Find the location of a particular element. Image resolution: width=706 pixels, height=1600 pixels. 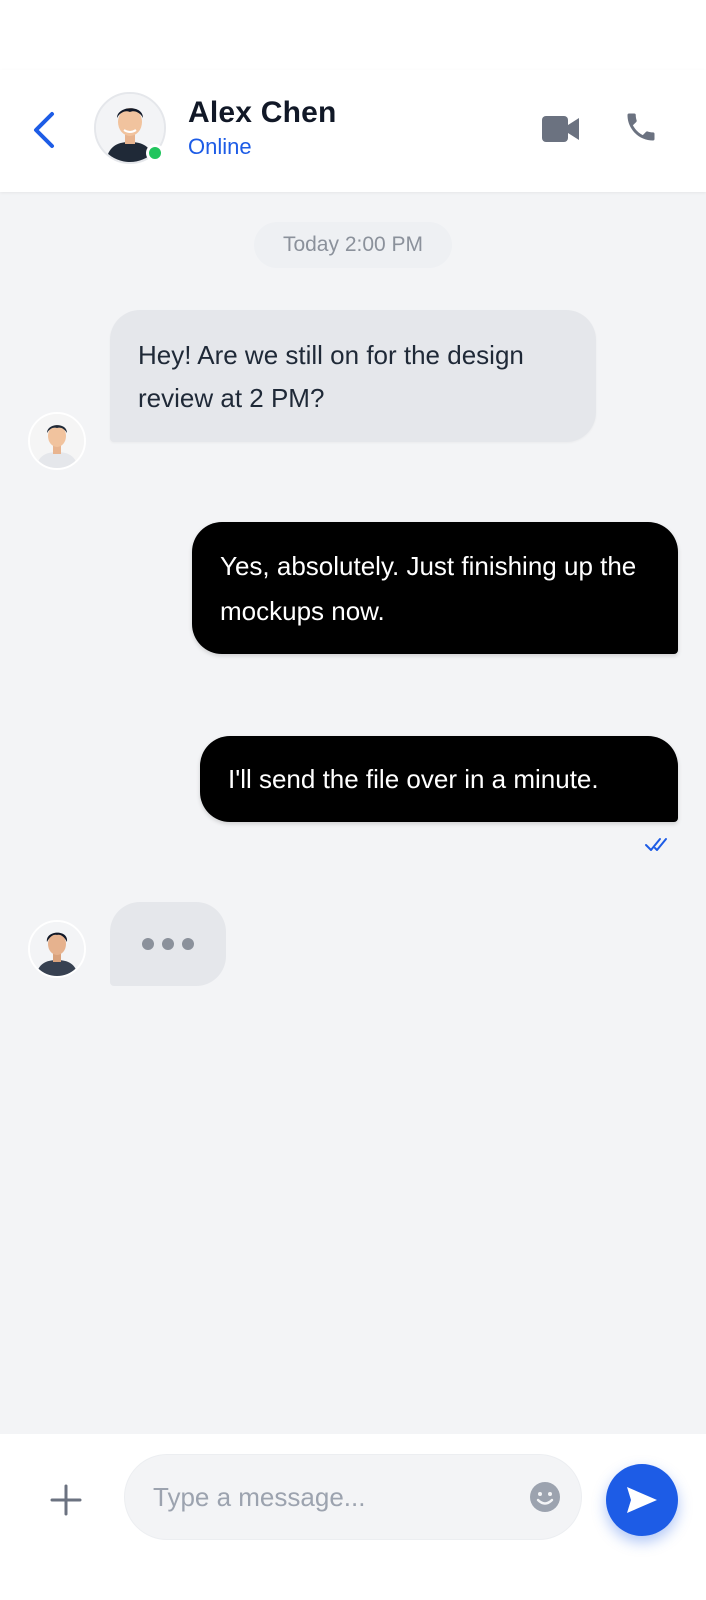

status-bar-area is located at coordinates (353, 35).